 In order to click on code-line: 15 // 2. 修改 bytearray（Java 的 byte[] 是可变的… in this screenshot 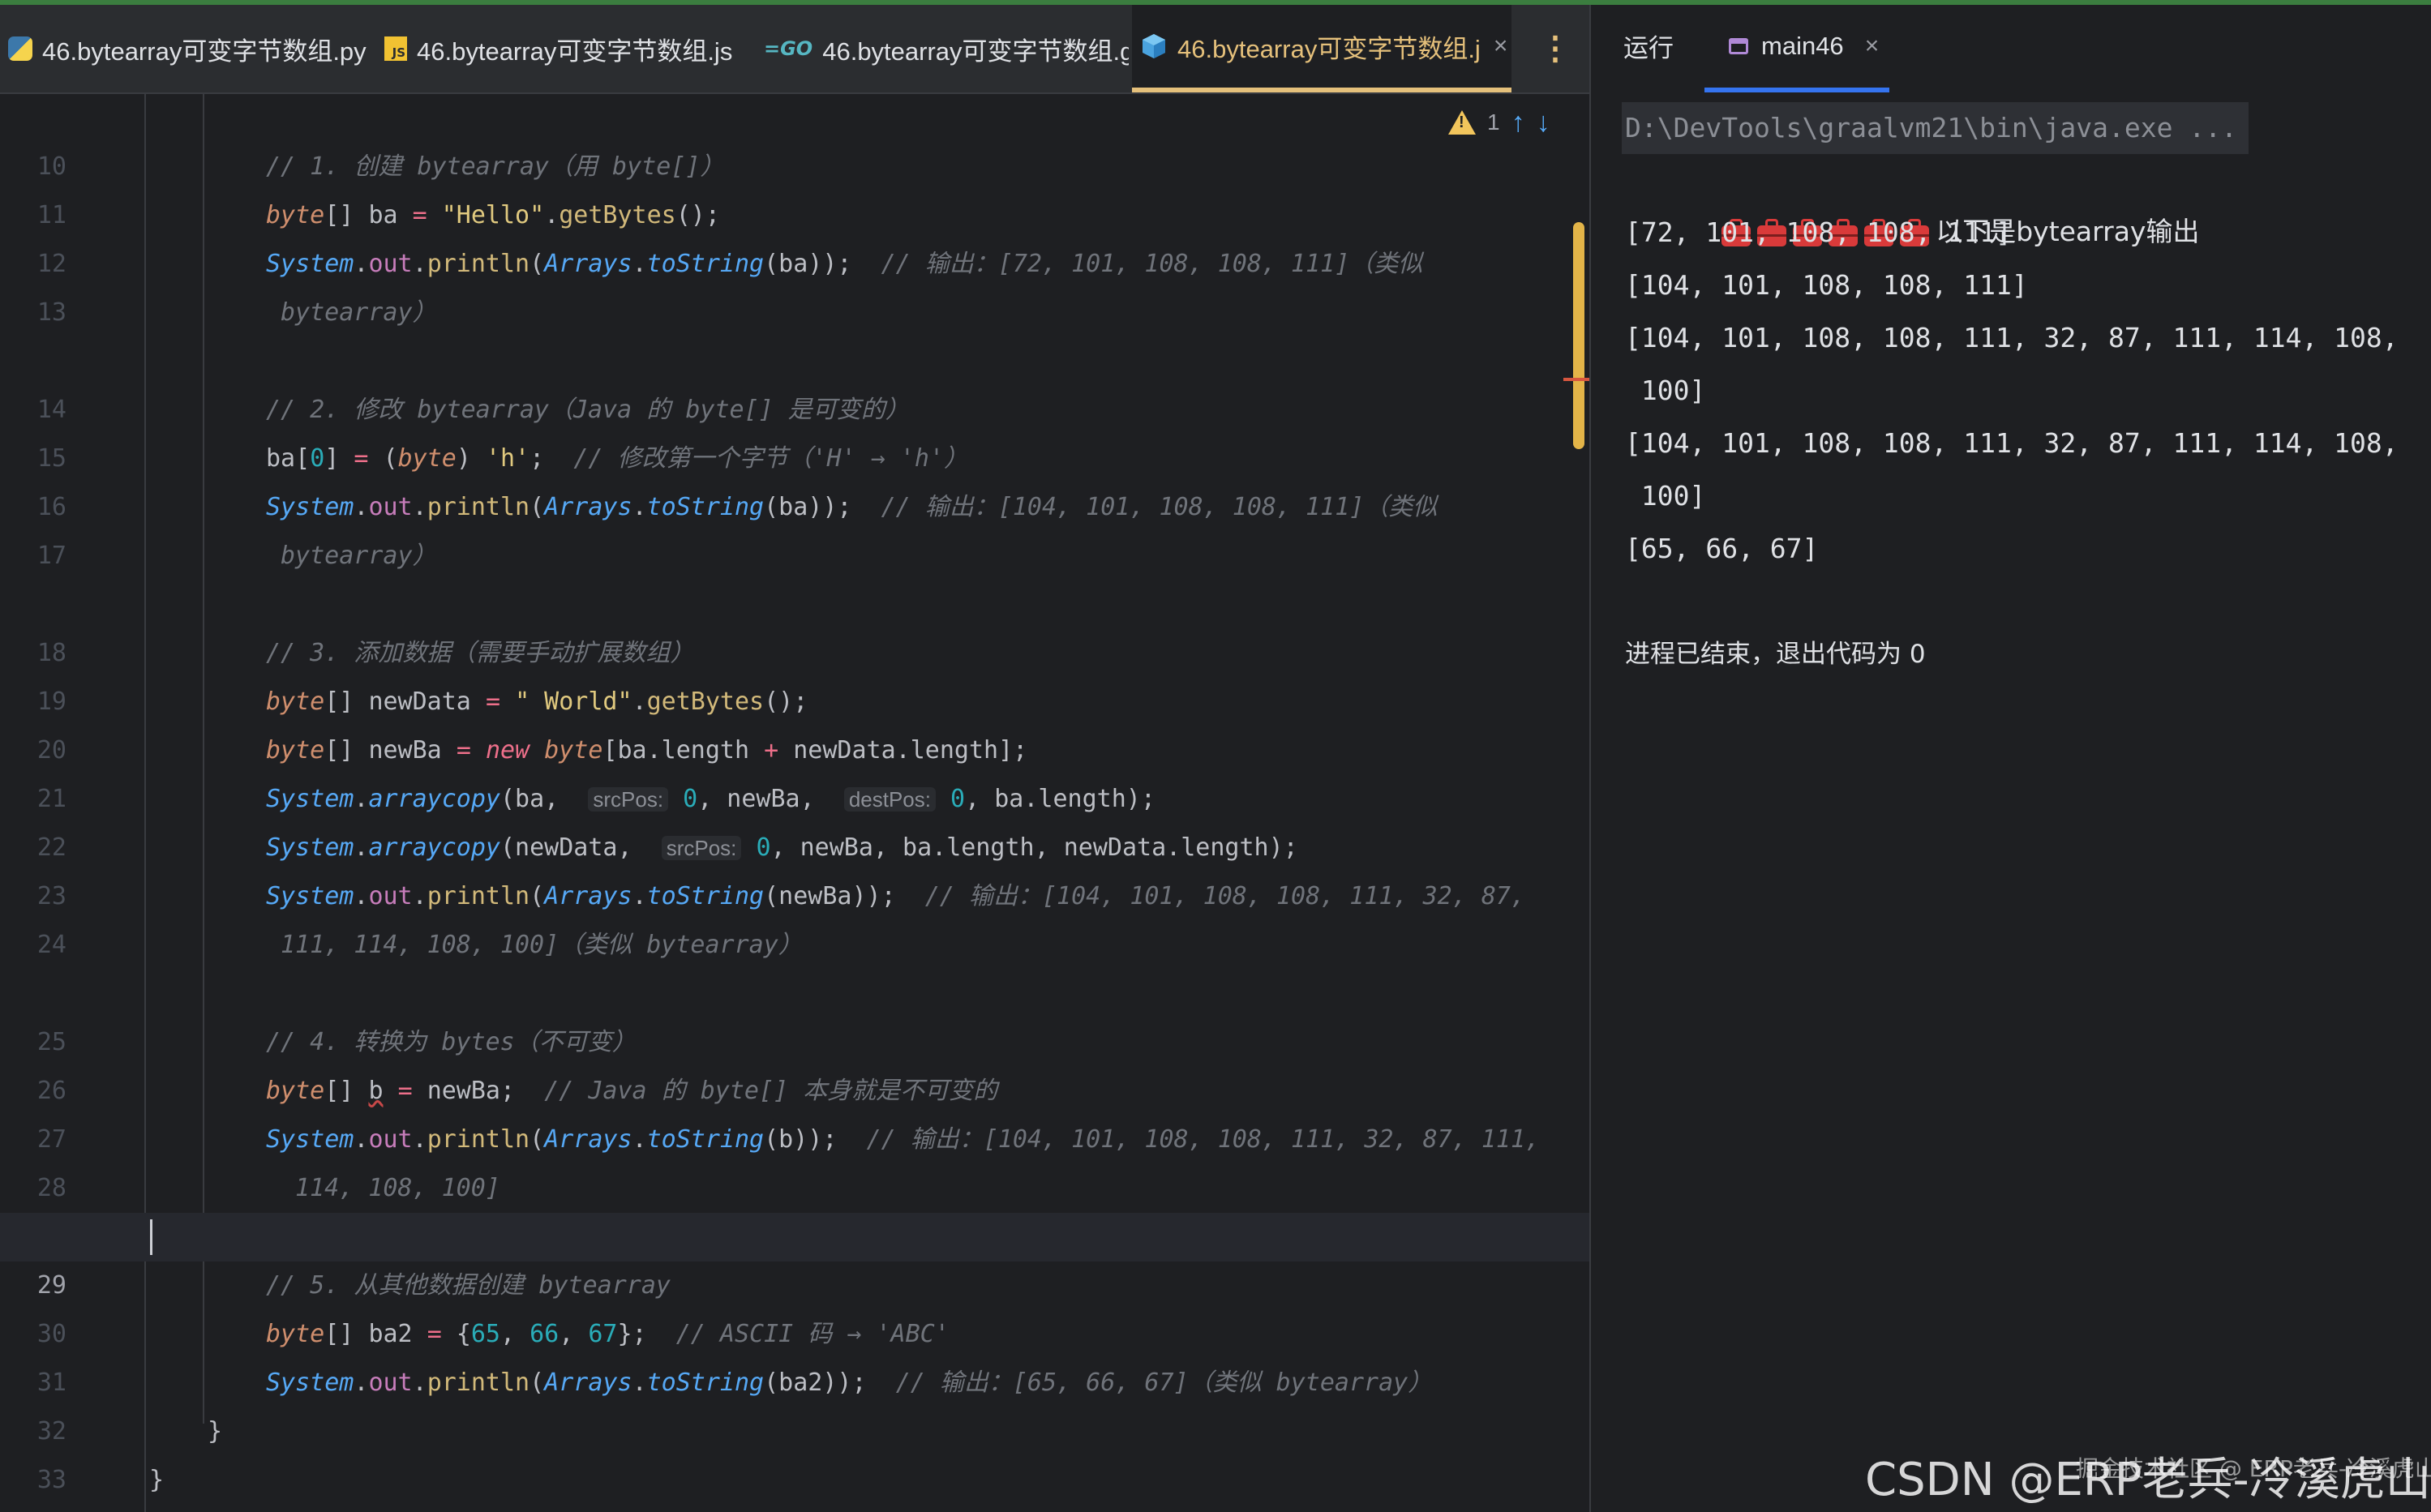, I will do `click(794, 429)`.